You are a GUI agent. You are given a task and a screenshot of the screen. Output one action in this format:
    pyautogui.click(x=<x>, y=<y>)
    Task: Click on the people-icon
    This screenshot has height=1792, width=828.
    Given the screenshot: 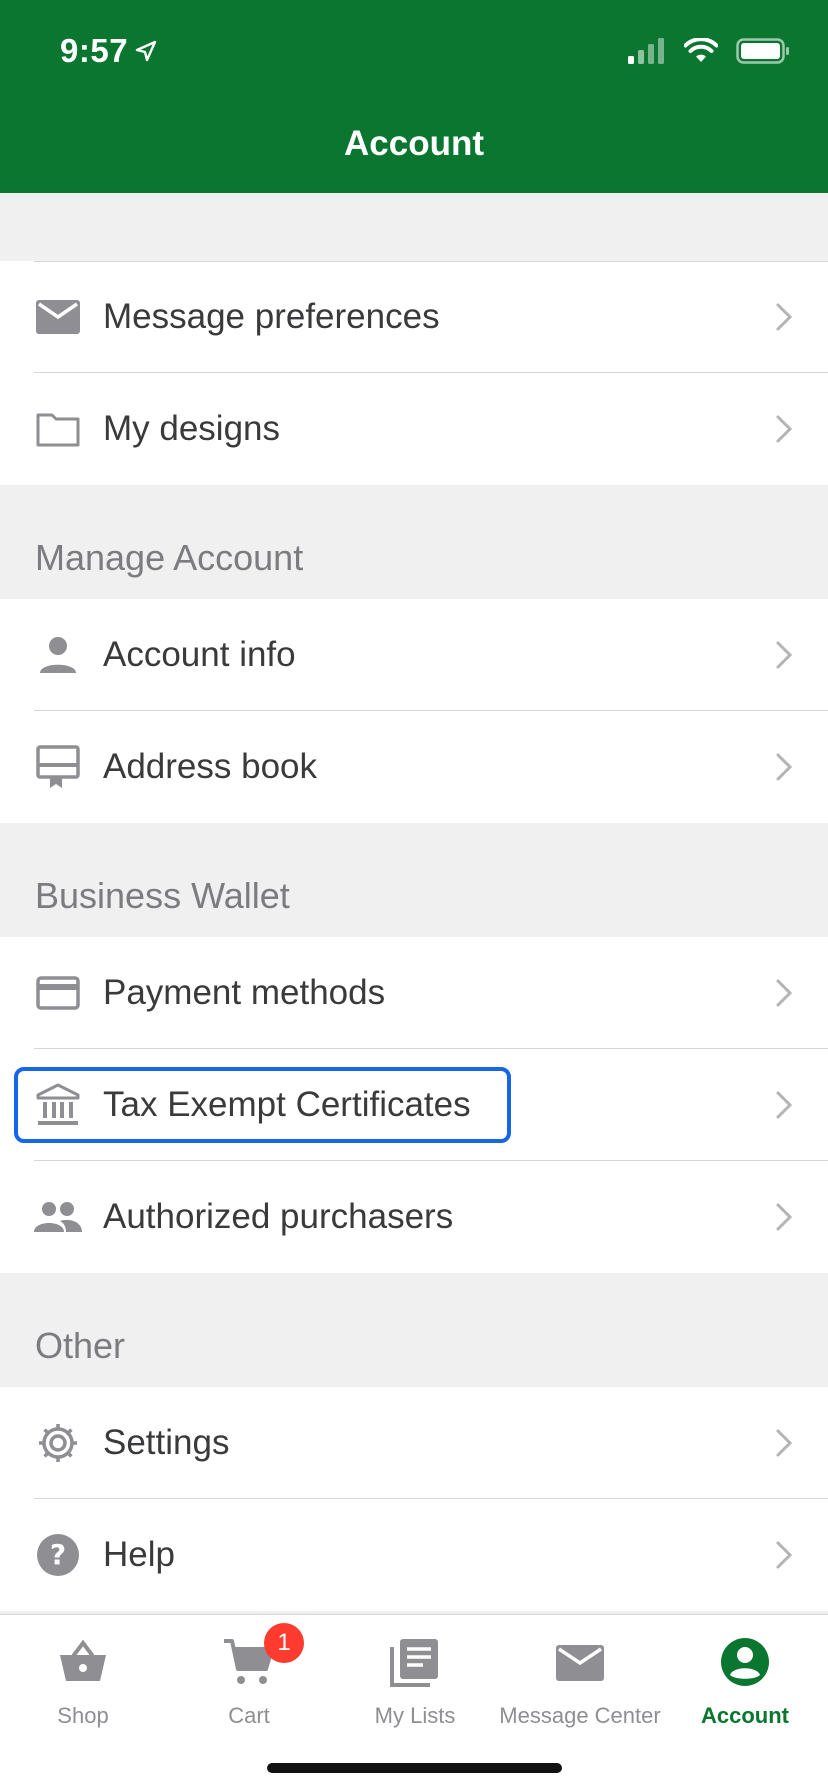 What is the action you would take?
    pyautogui.click(x=58, y=1217)
    